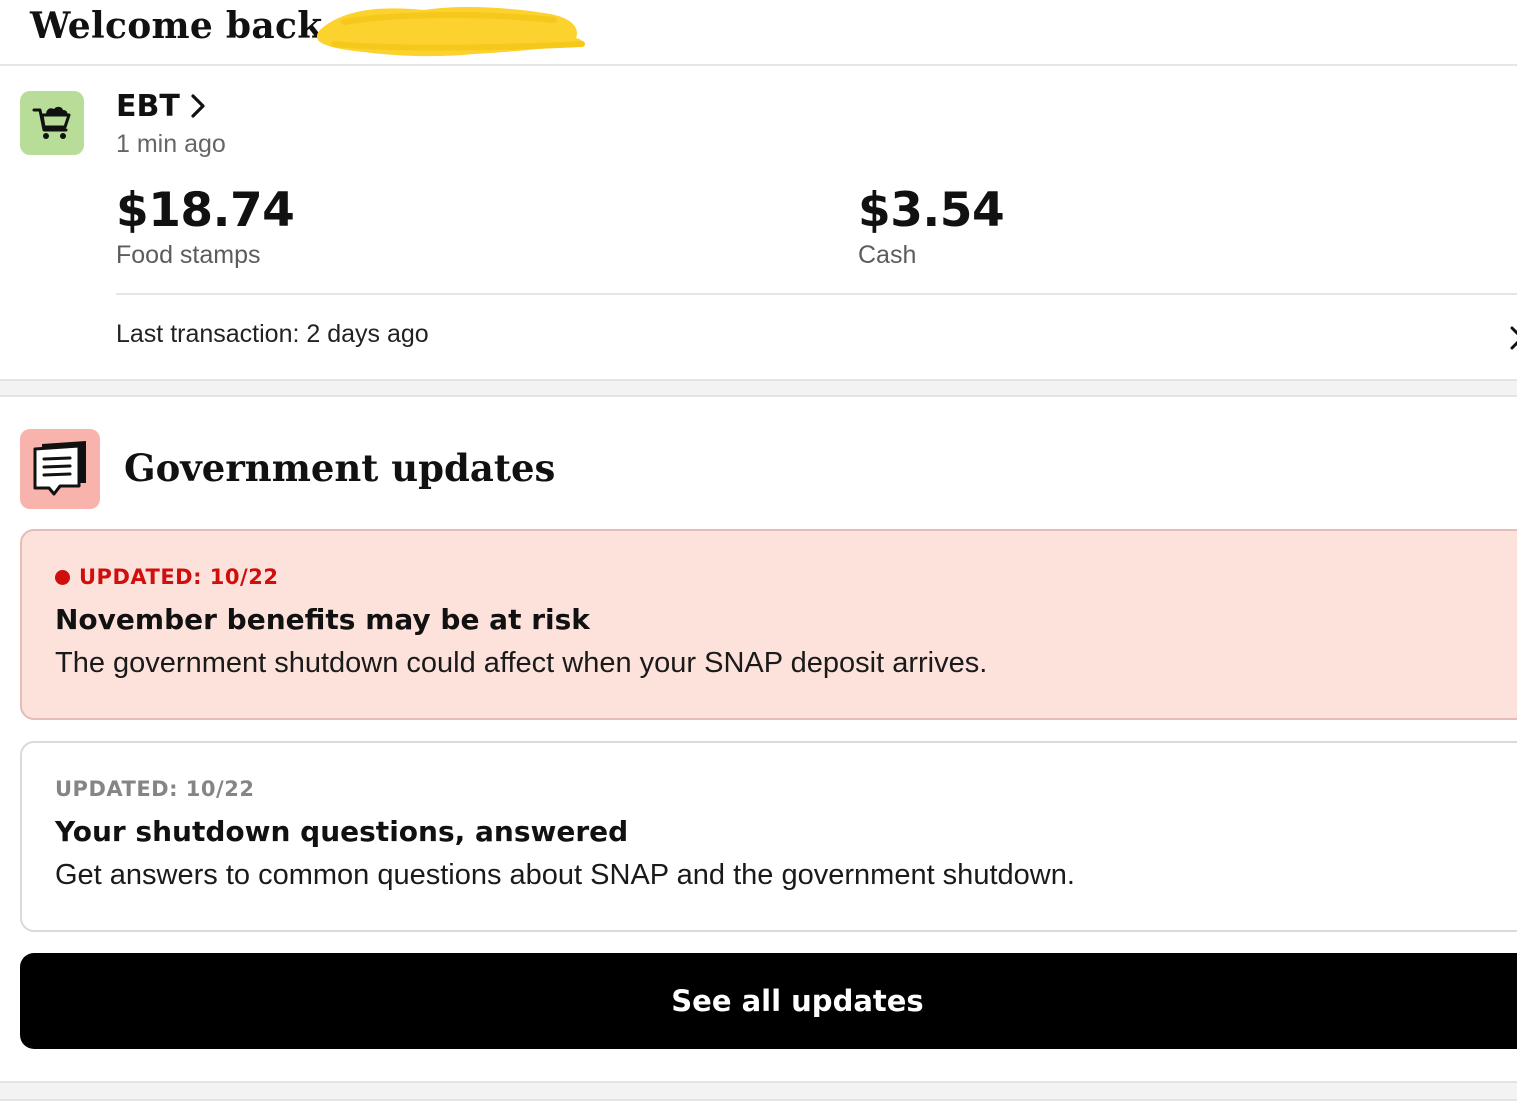  I want to click on update-heading: November benefits may be at risk, so click(322, 619).